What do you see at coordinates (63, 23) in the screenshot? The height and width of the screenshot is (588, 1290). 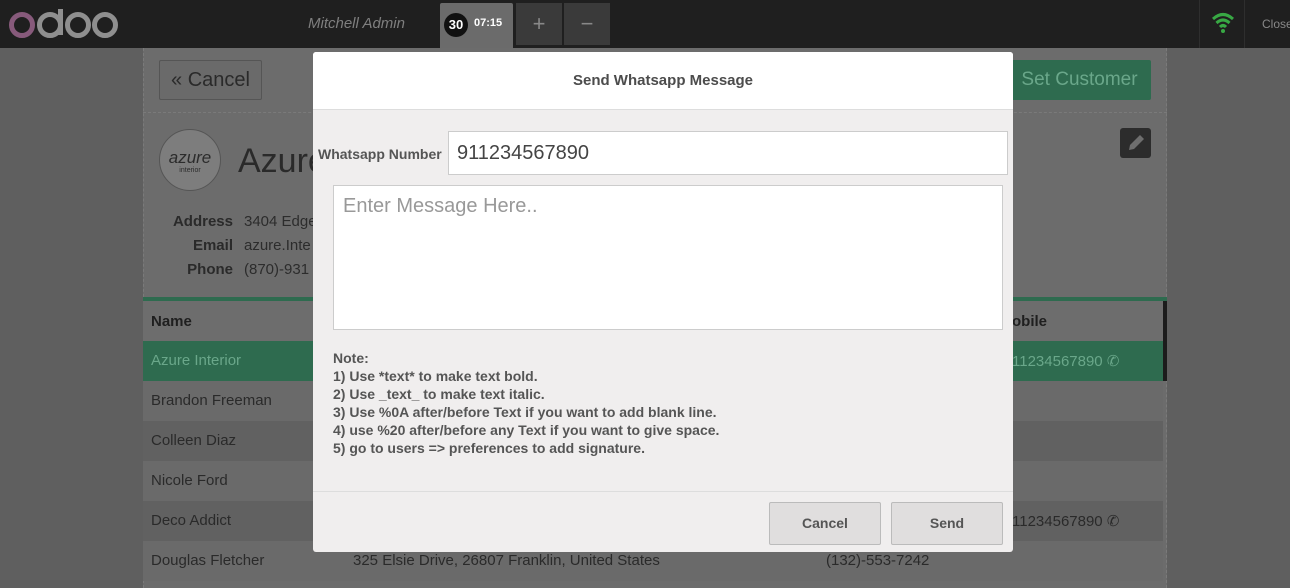 I see `odoo-logo` at bounding box center [63, 23].